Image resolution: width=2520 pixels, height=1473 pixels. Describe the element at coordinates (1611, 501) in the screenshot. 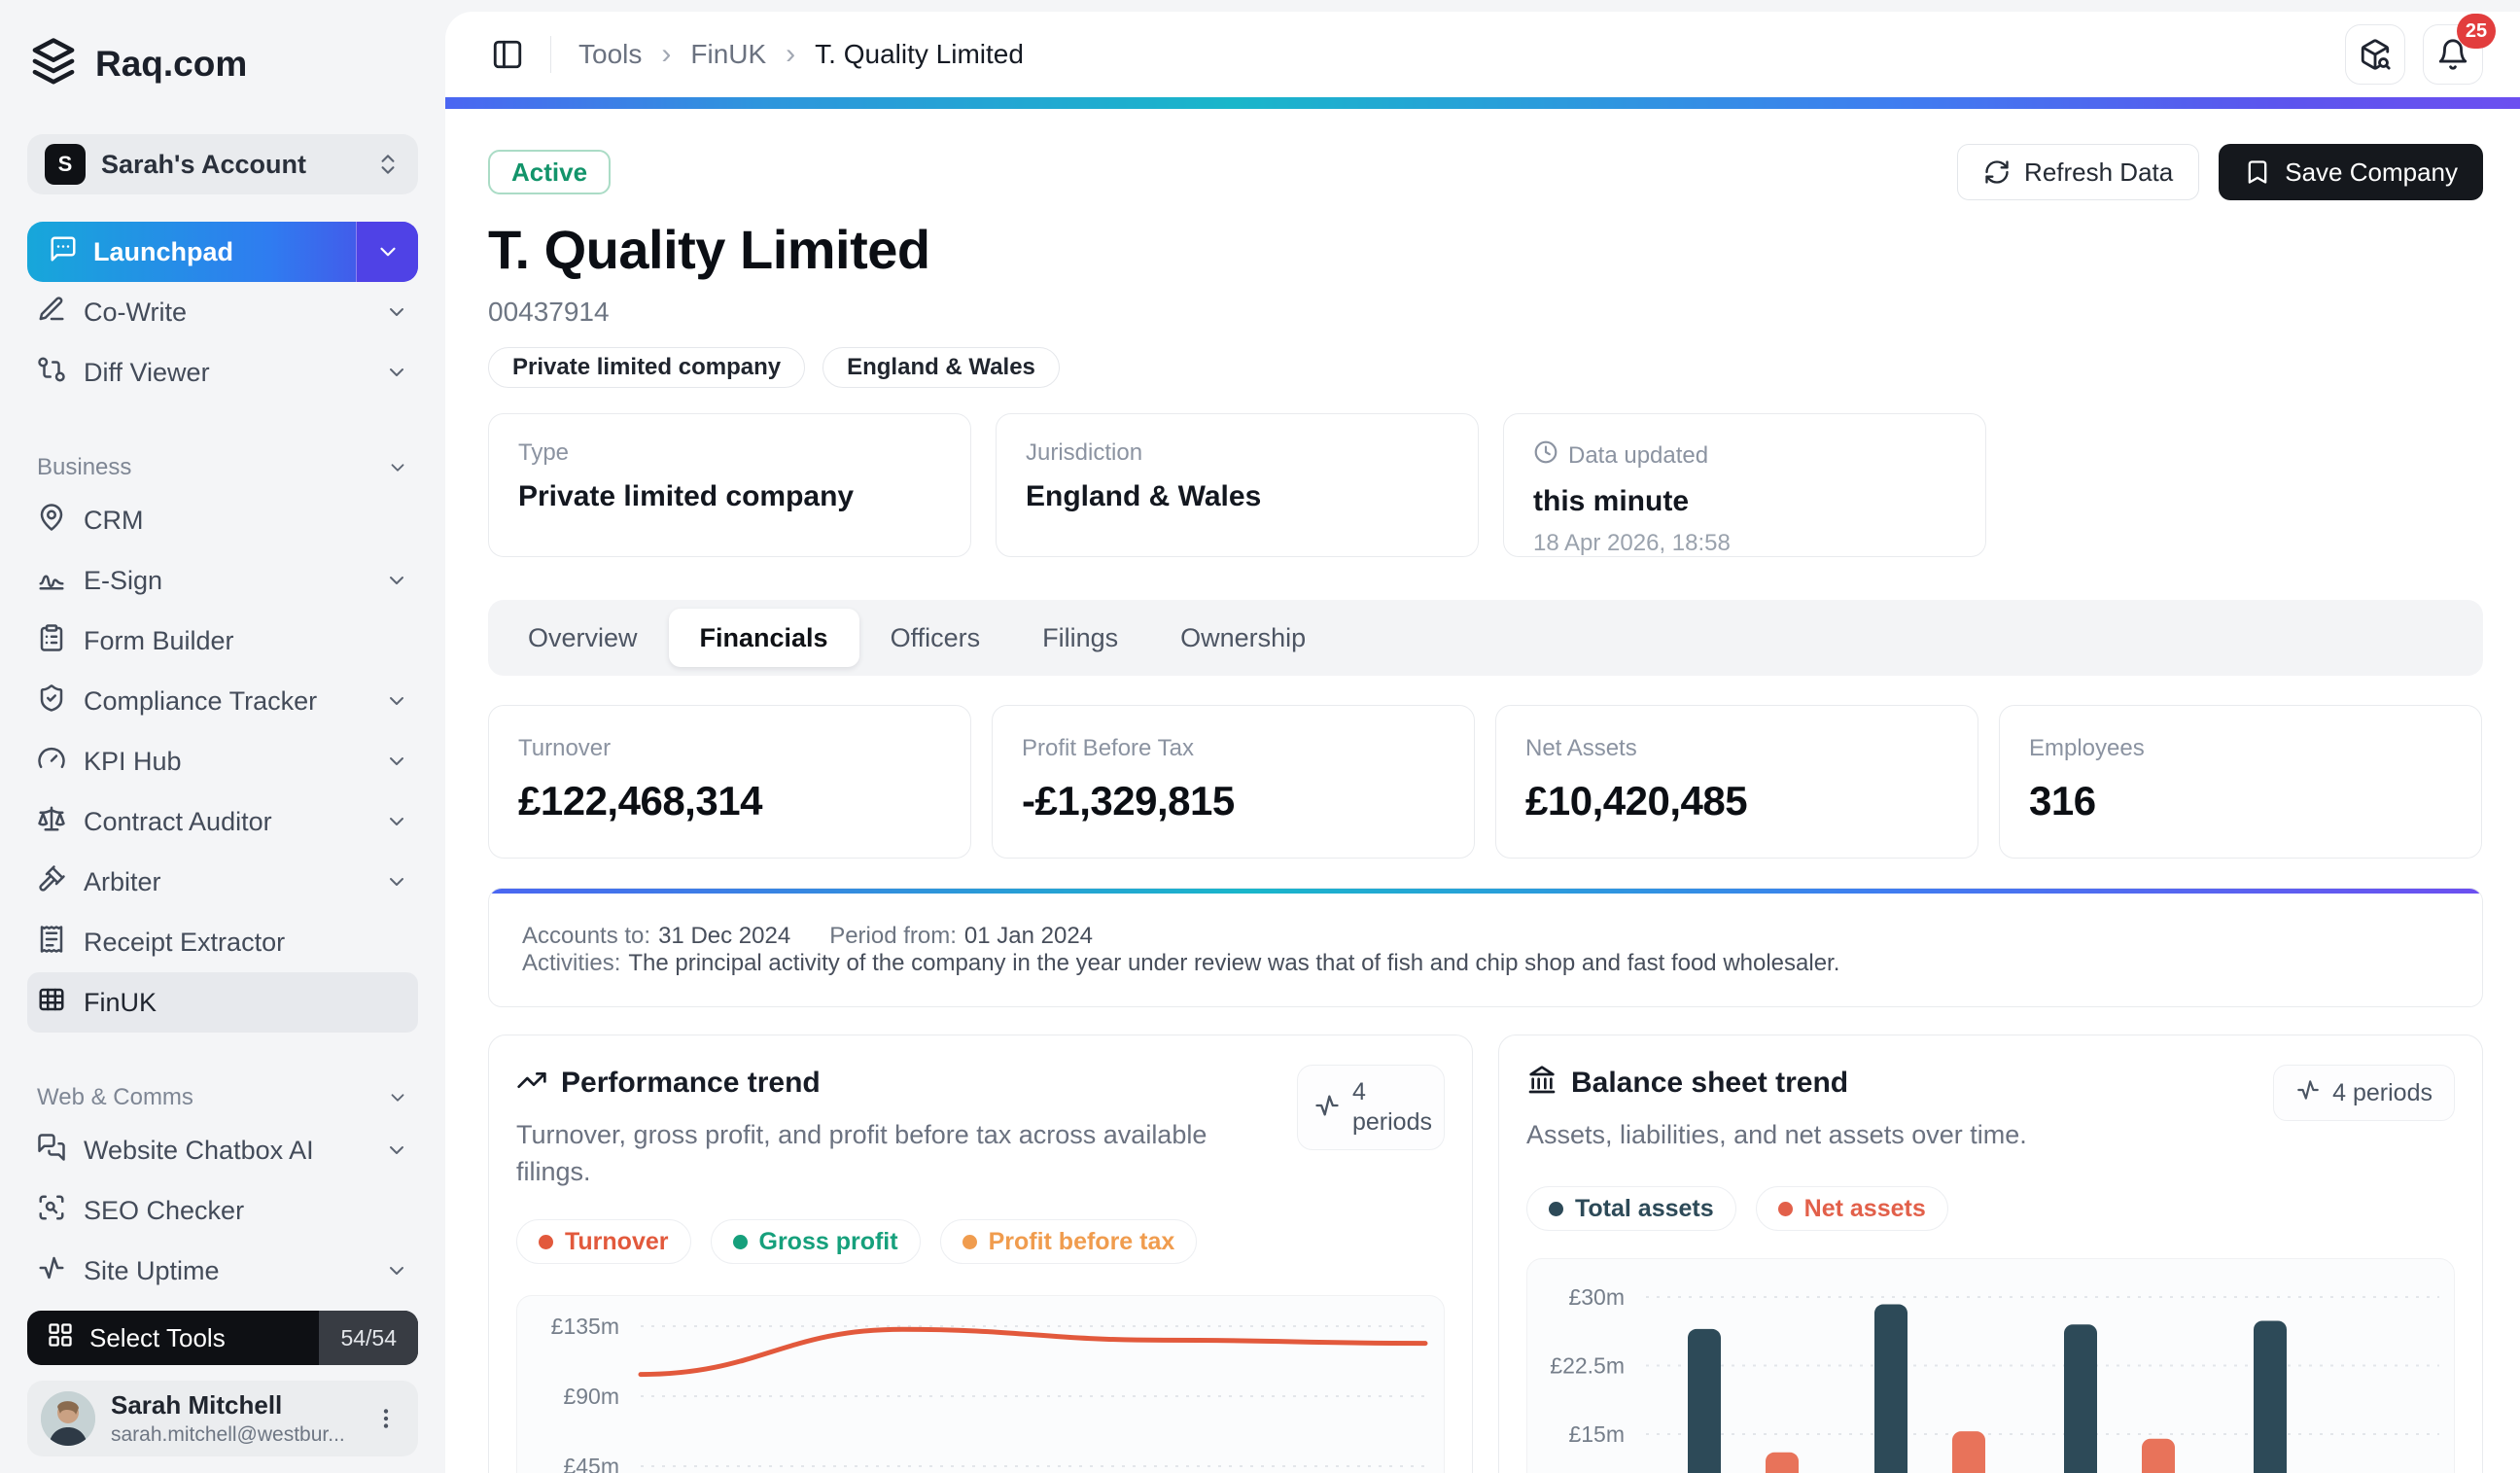

I see `info-value: this minute` at that location.